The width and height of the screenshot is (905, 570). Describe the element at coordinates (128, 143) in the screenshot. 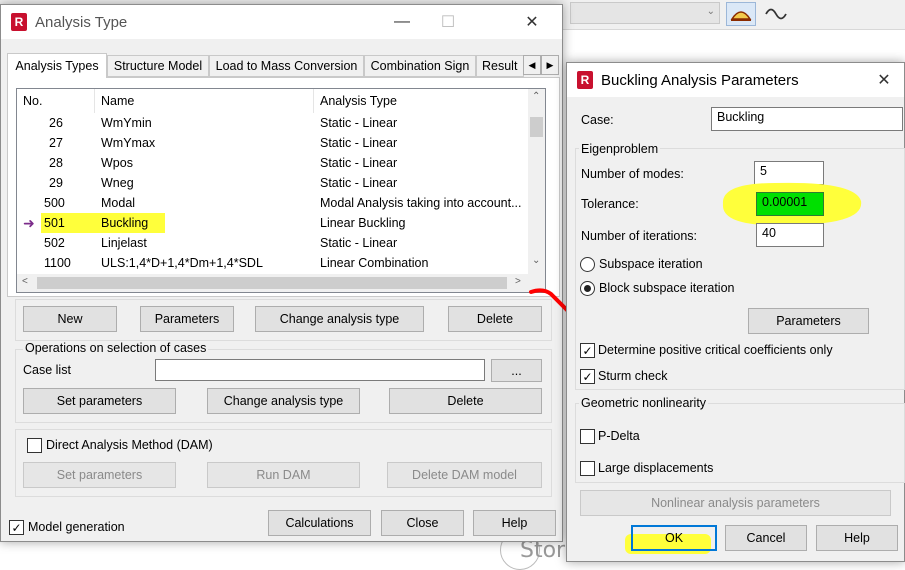

I see `cell-name: WmYmax` at that location.